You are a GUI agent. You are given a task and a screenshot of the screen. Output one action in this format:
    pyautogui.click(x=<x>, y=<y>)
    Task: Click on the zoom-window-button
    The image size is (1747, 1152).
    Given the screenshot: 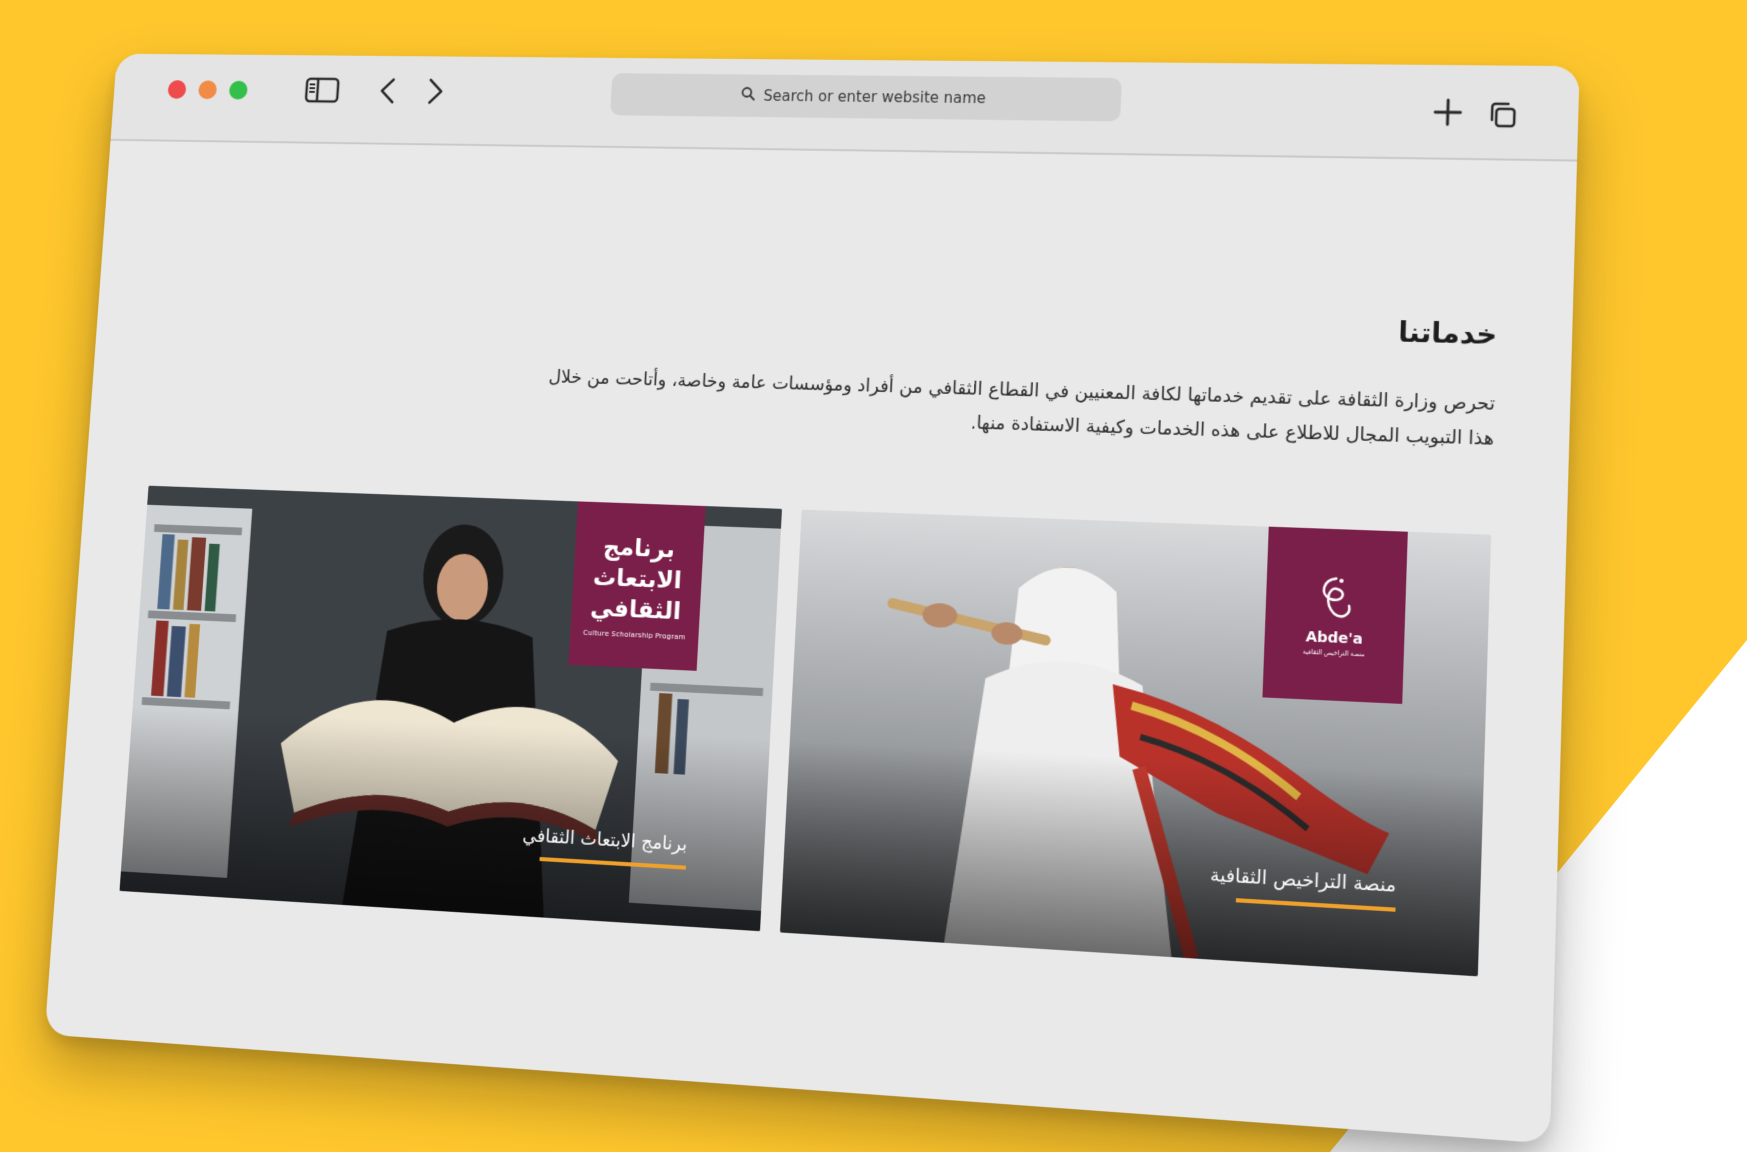 What is the action you would take?
    pyautogui.click(x=238, y=90)
    